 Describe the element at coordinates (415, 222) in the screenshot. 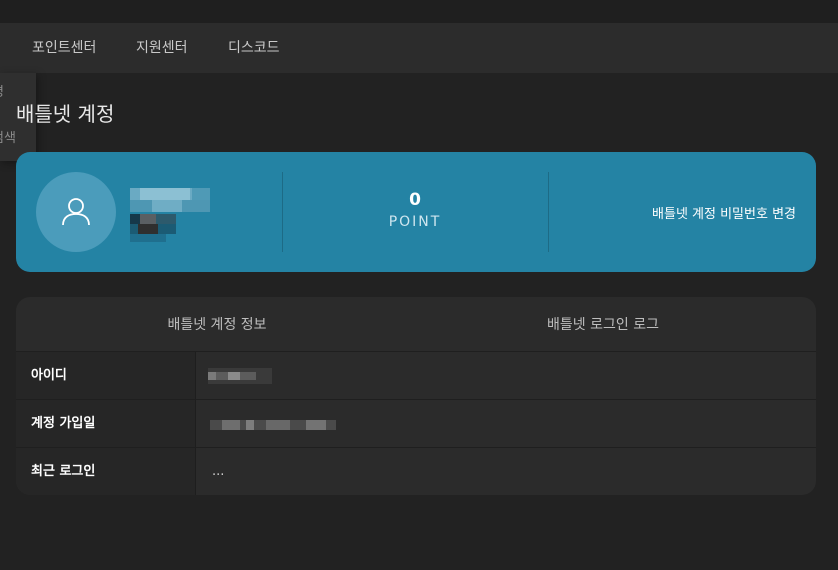

I see `point-label: POINT` at that location.